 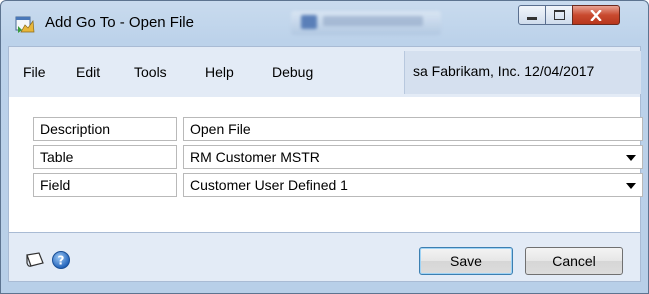 I want to click on window-title: Add Go To - Open File, so click(x=119, y=22).